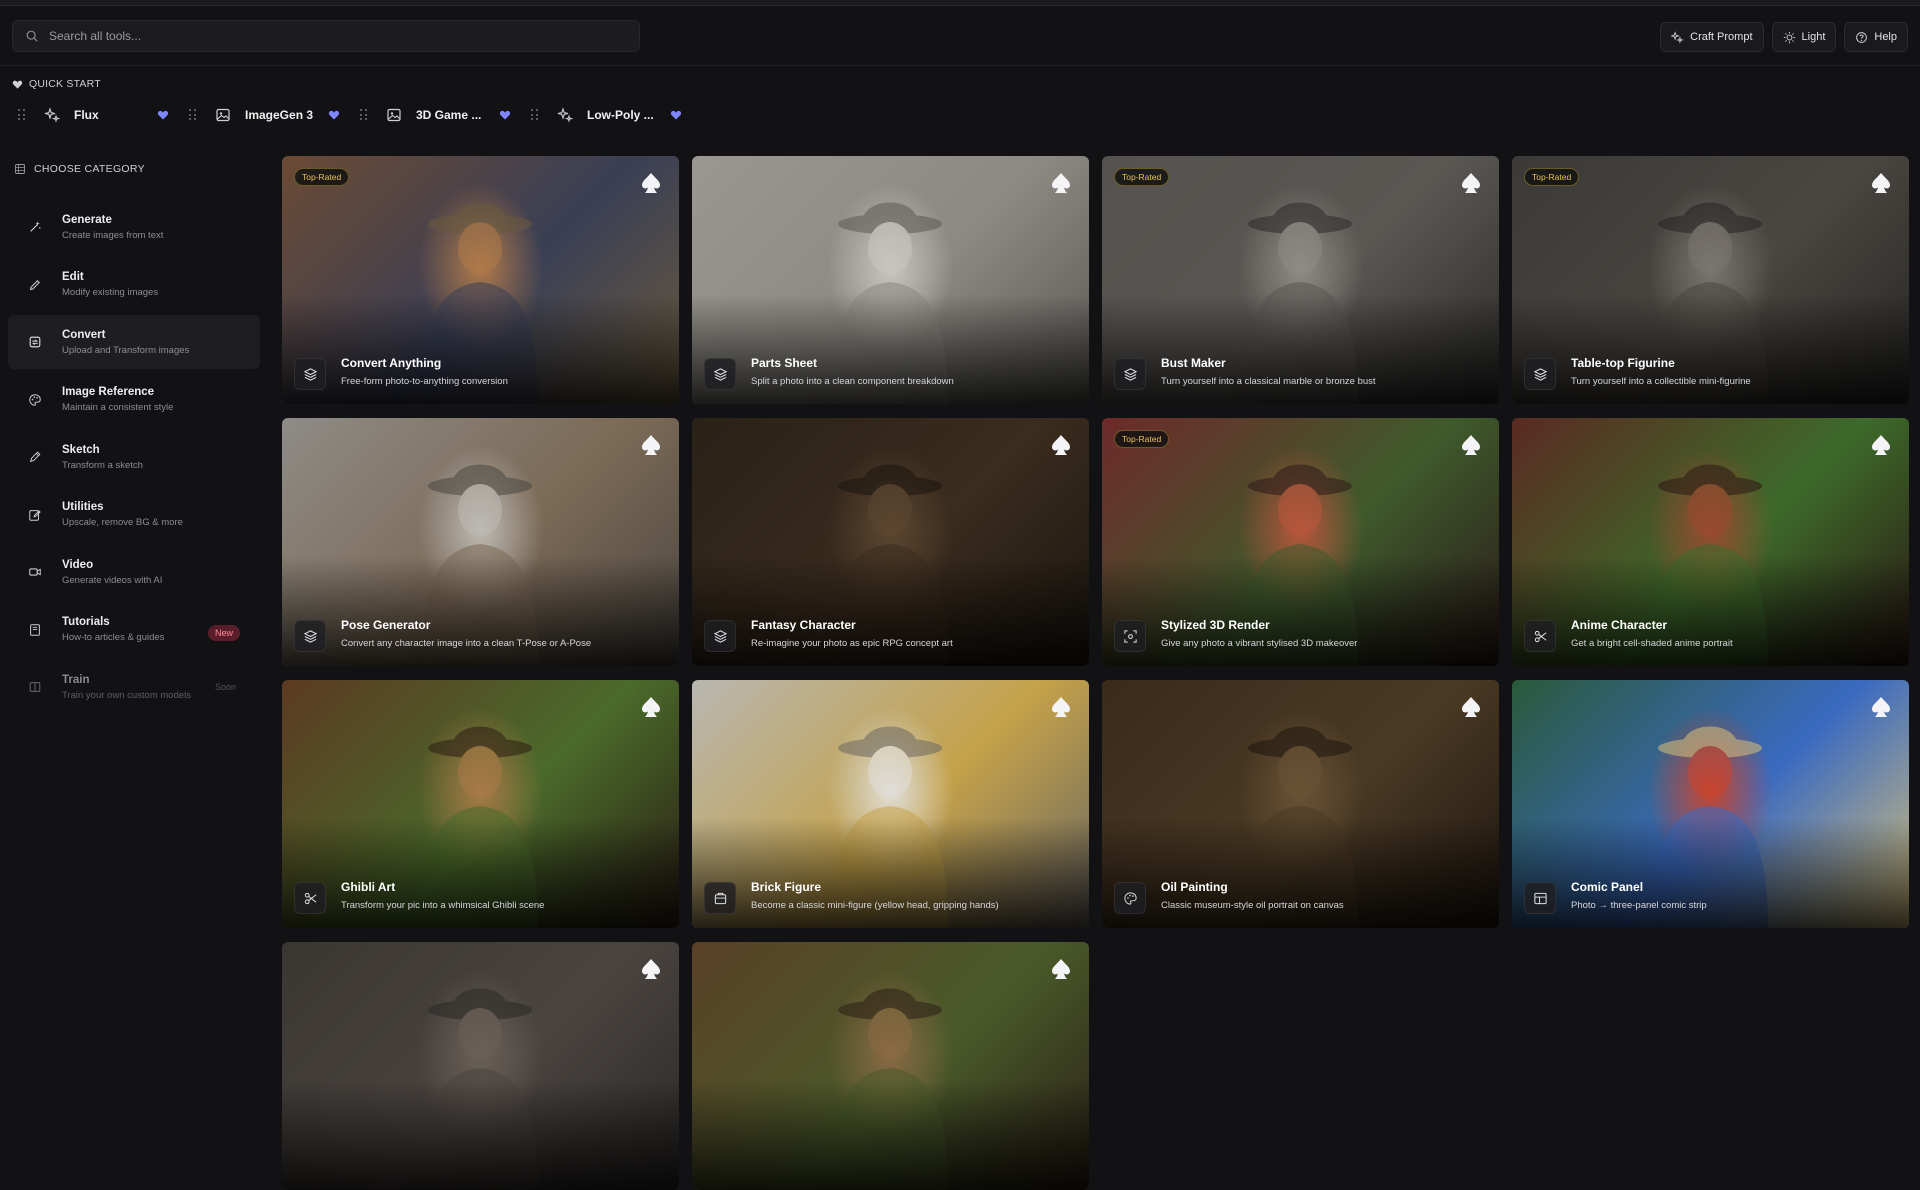 Image resolution: width=1920 pixels, height=1190 pixels. What do you see at coordinates (1623, 363) in the screenshot?
I see `card-title: Table-top Figurine` at bounding box center [1623, 363].